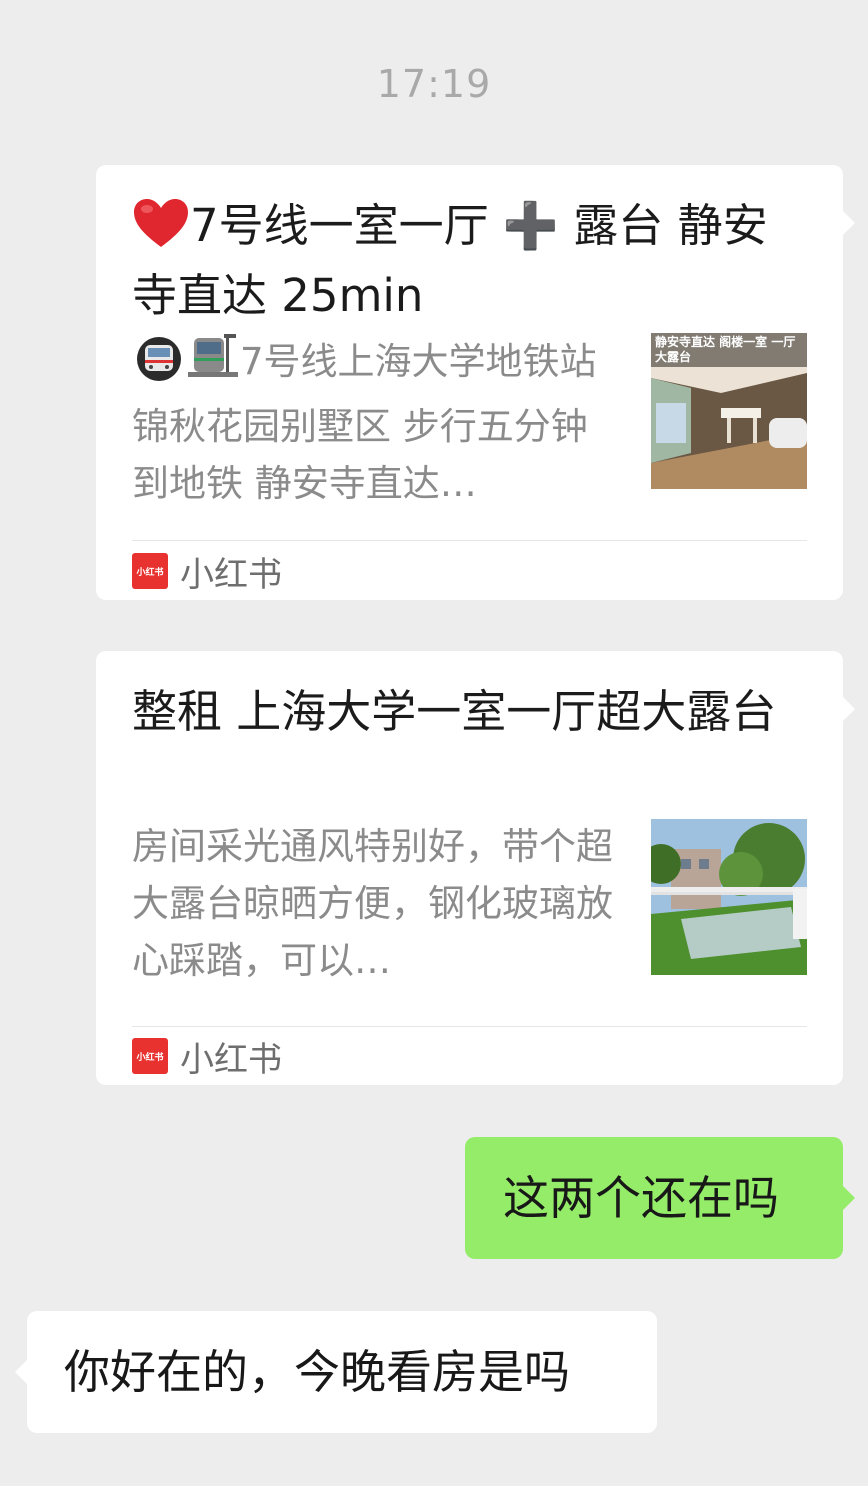 The image size is (868, 1486). I want to click on message-text: 这两个还在吗, so click(641, 1198).